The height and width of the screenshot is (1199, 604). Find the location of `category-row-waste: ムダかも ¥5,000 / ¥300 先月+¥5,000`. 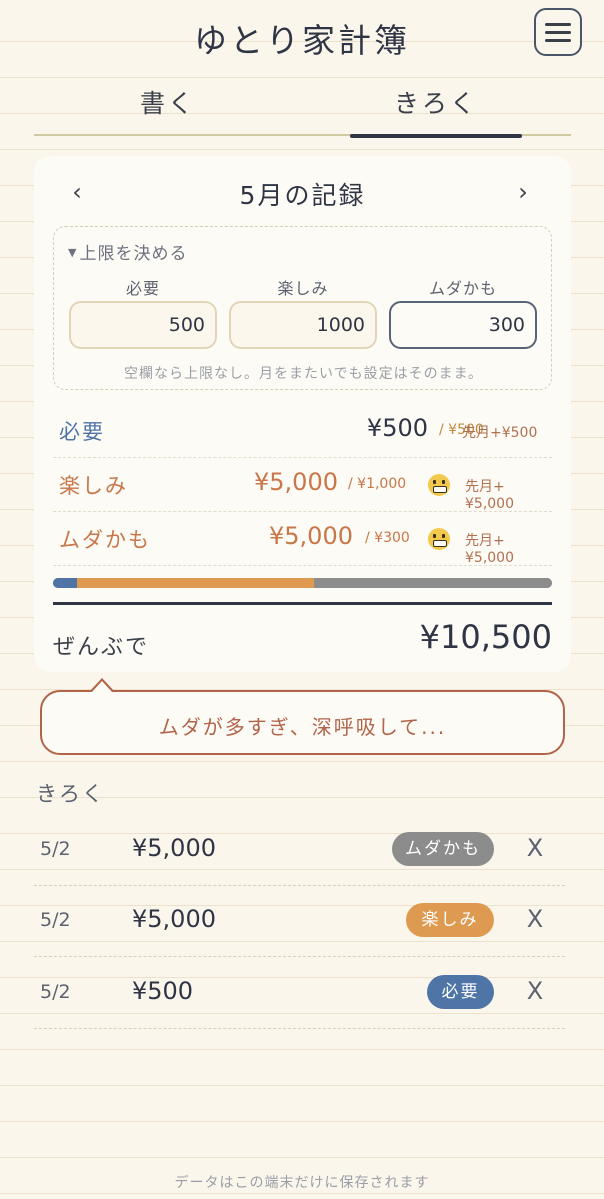

category-row-waste: ムダかも ¥5,000 / ¥300 先月+¥5,000 is located at coordinates (302, 539).